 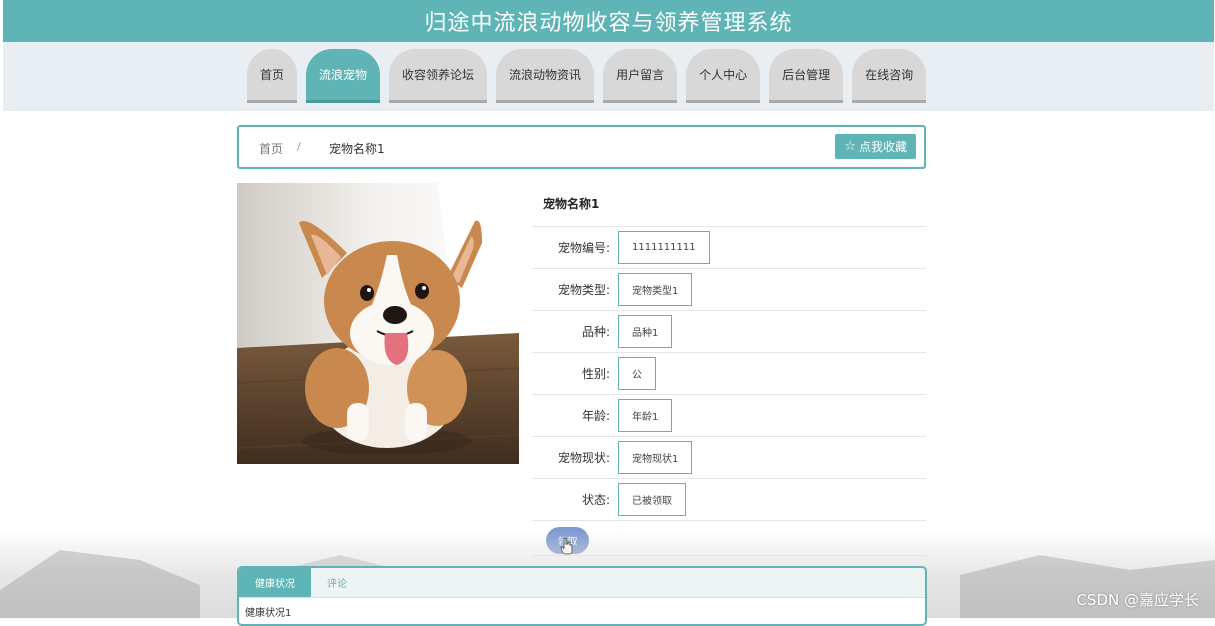 I want to click on field-value: 已被领取, so click(x=652, y=499).